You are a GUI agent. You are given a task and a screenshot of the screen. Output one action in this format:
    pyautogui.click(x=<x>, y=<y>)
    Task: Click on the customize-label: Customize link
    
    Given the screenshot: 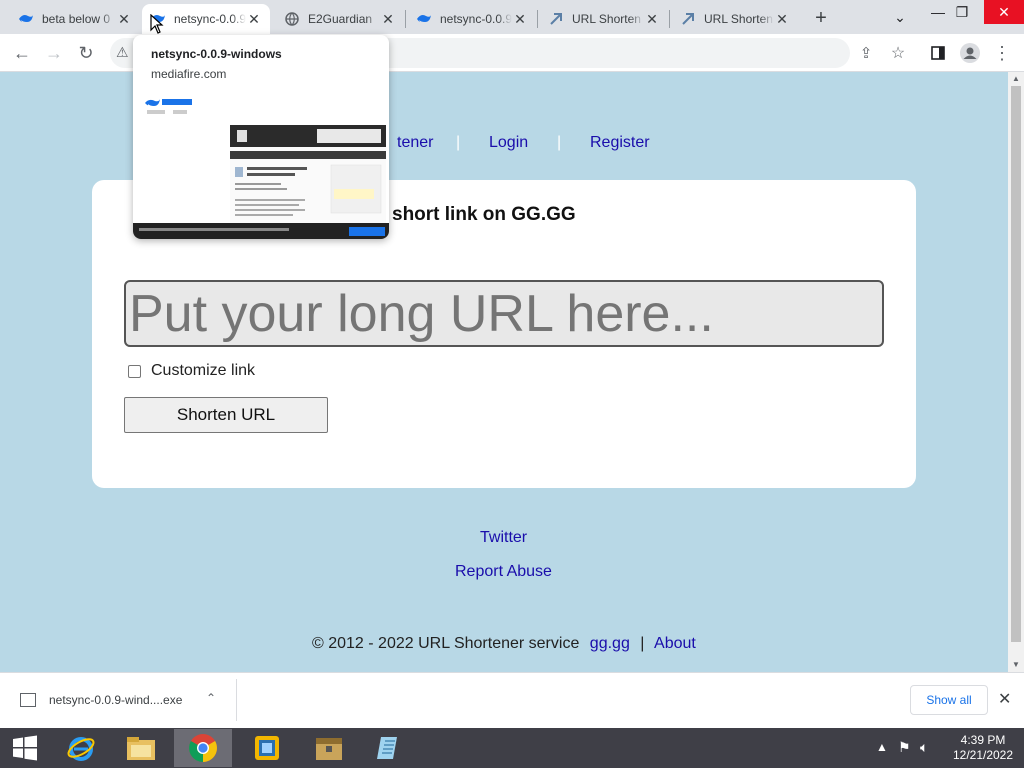 What is the action you would take?
    pyautogui.click(x=203, y=370)
    